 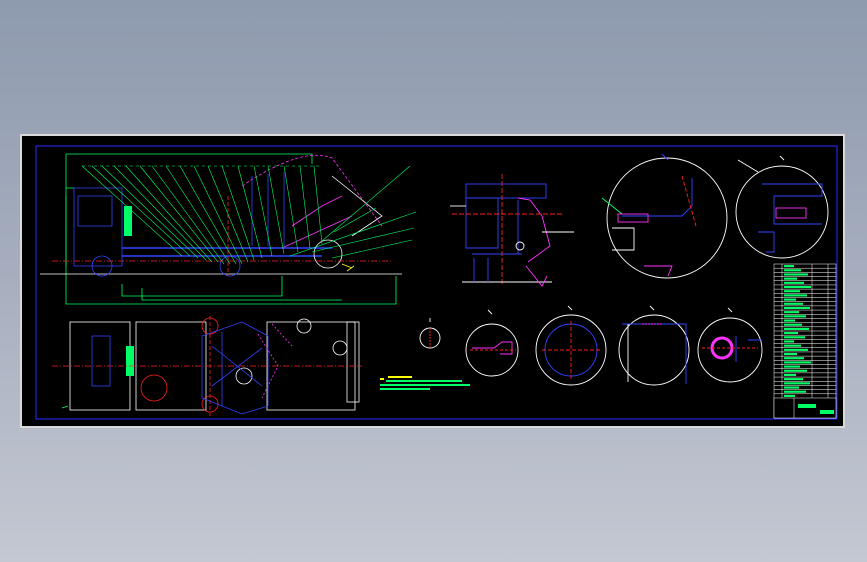 What do you see at coordinates (425, 383) in the screenshot?
I see `technical-notes` at bounding box center [425, 383].